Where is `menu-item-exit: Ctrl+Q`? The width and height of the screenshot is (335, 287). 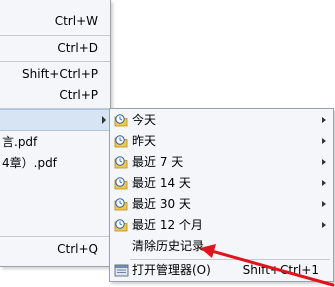 menu-item-exit: Ctrl+Q is located at coordinates (55, 249).